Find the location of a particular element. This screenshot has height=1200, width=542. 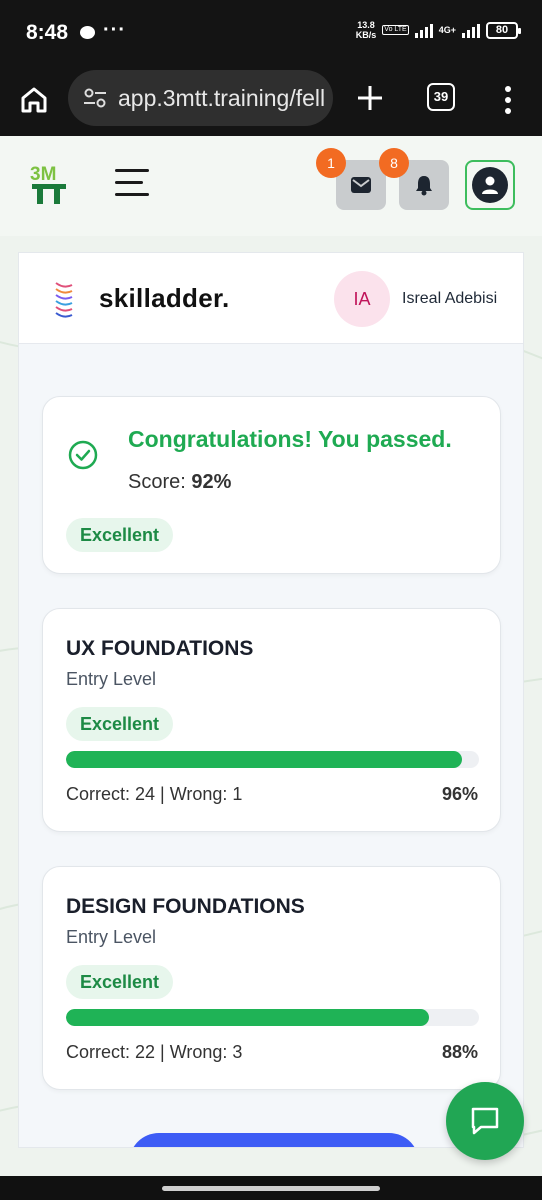

chat-support-button is located at coordinates (485, 1121).